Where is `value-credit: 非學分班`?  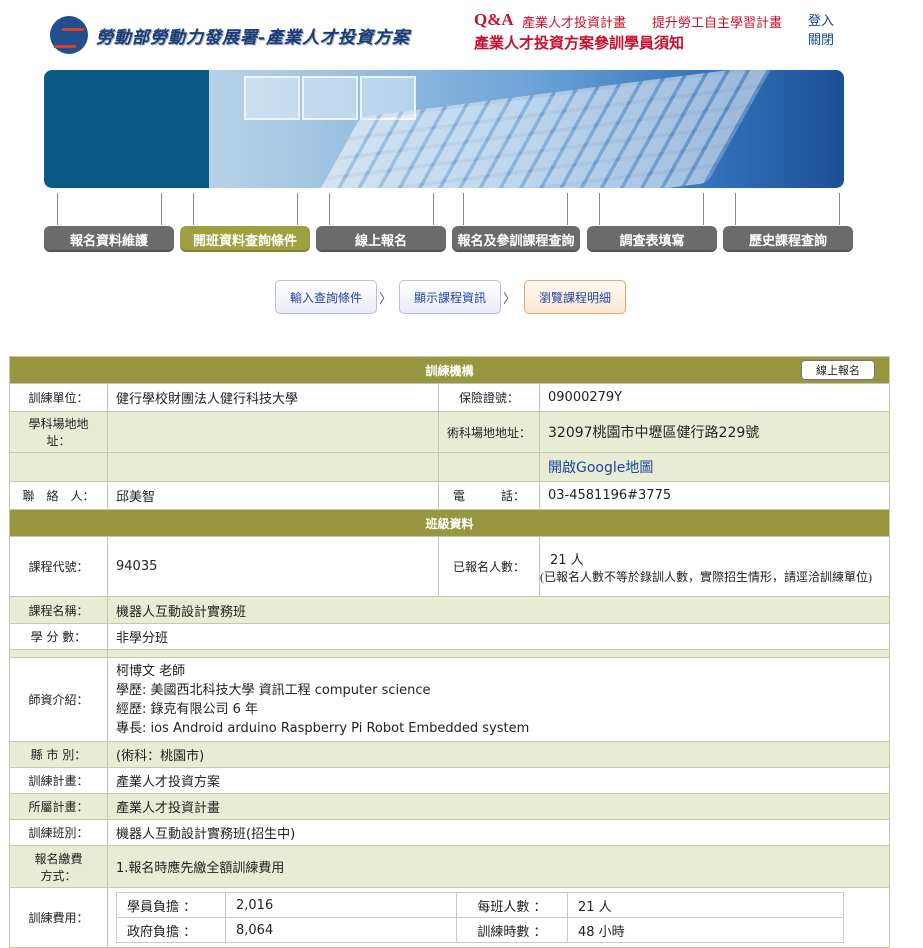
value-credit: 非學分班 is located at coordinates (498, 636).